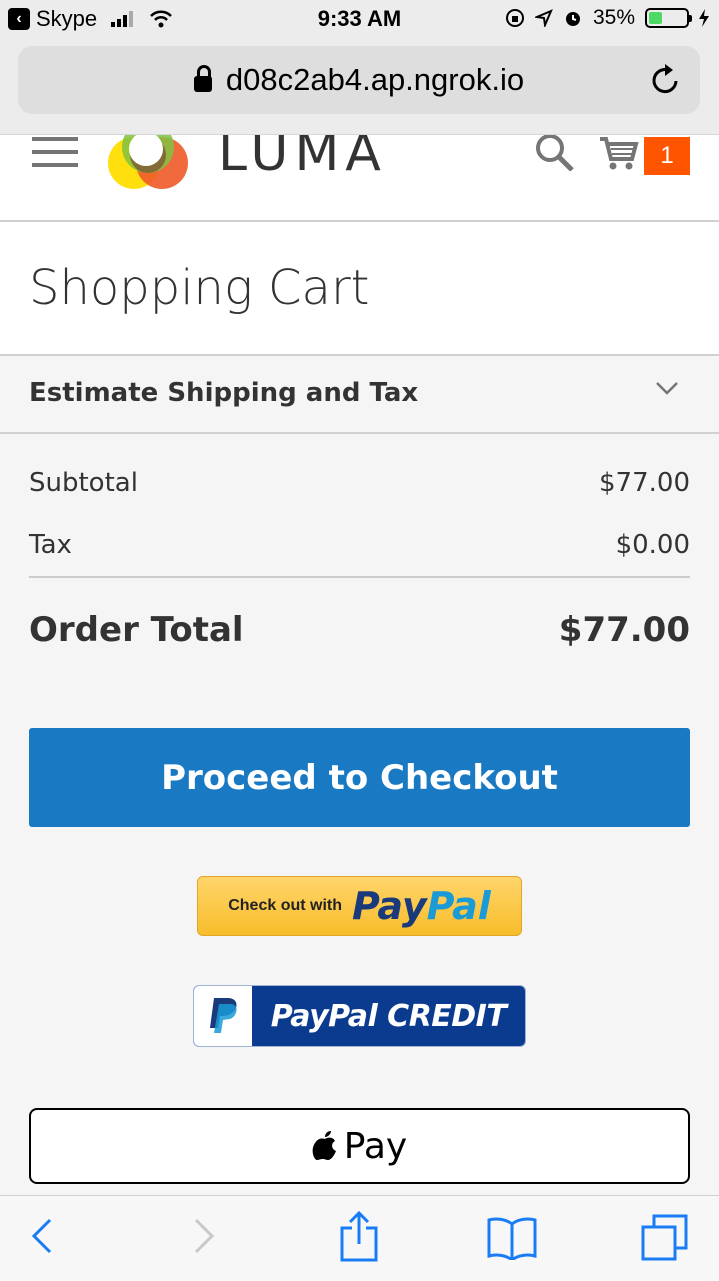 This screenshot has width=719, height=1281. What do you see at coordinates (223, 393) in the screenshot?
I see `estimate-shipping-label: Estimate Shipping and Tax` at bounding box center [223, 393].